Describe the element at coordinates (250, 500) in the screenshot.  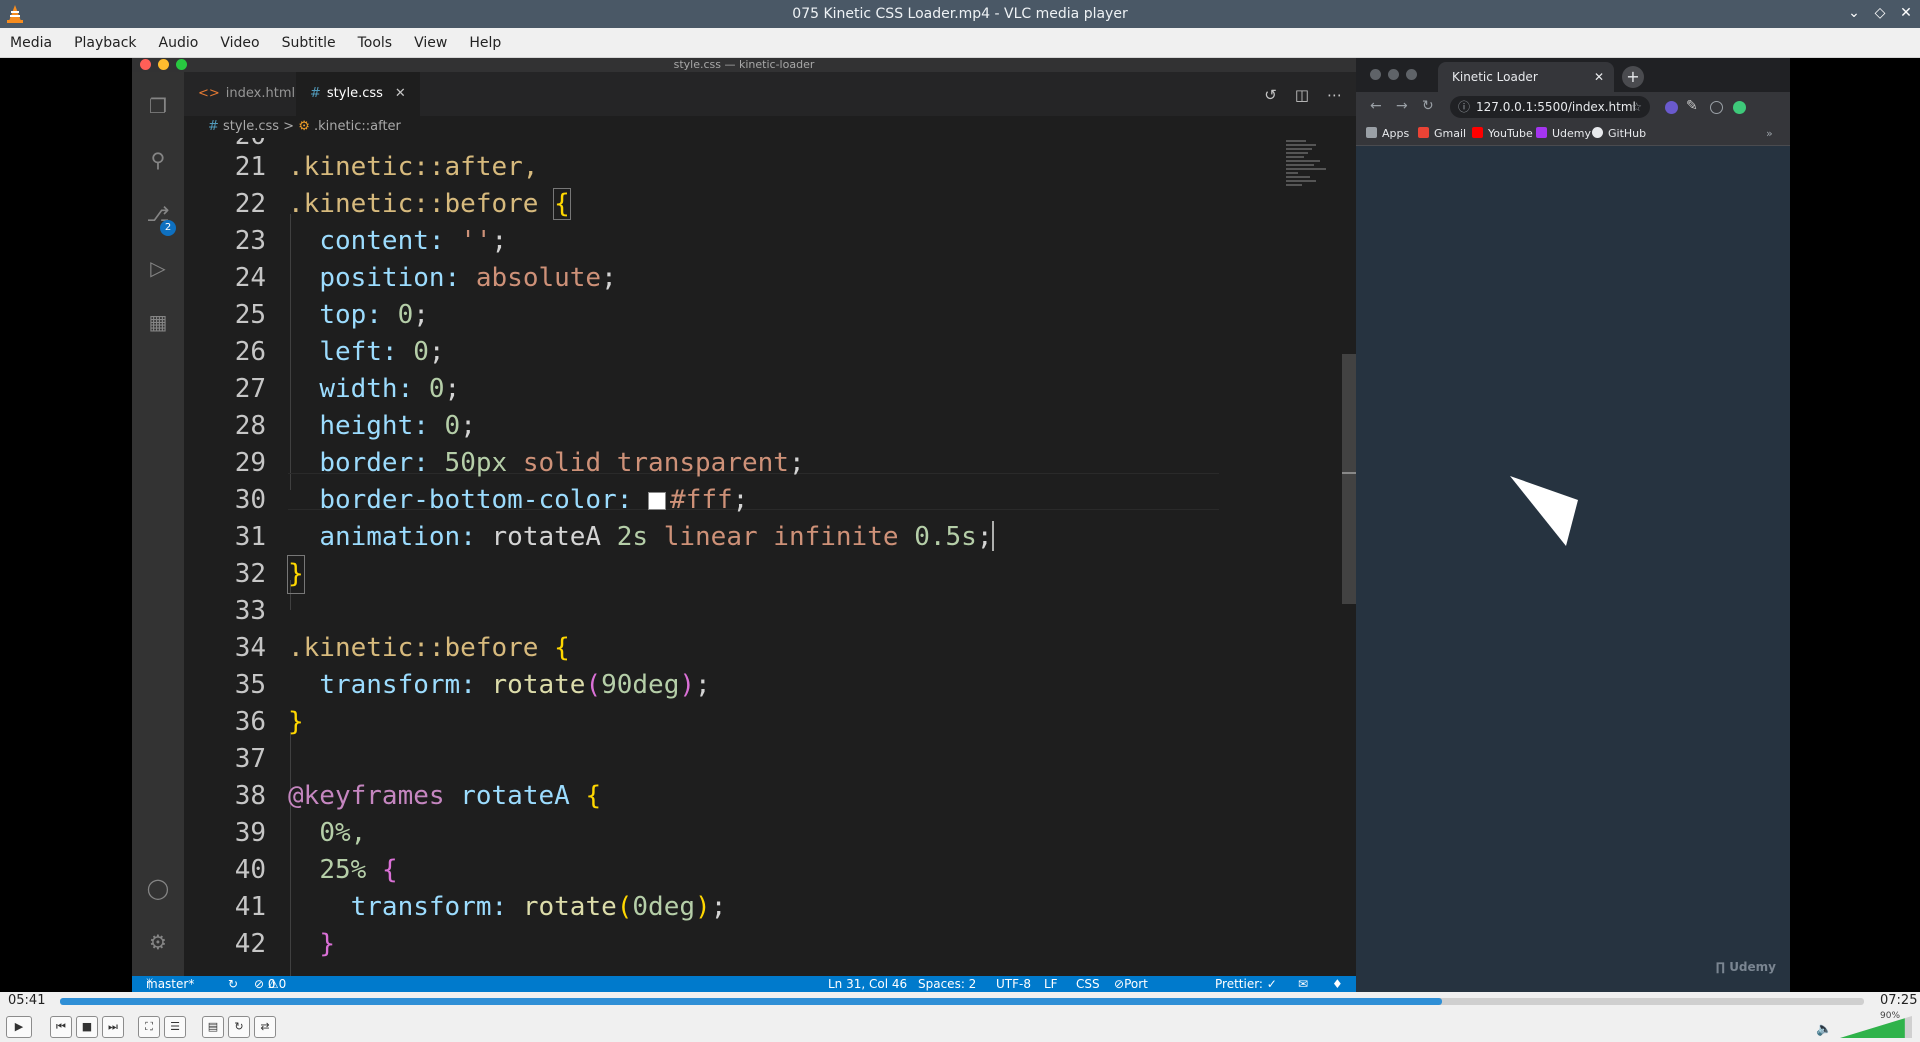
I see `line-number: 30` at that location.